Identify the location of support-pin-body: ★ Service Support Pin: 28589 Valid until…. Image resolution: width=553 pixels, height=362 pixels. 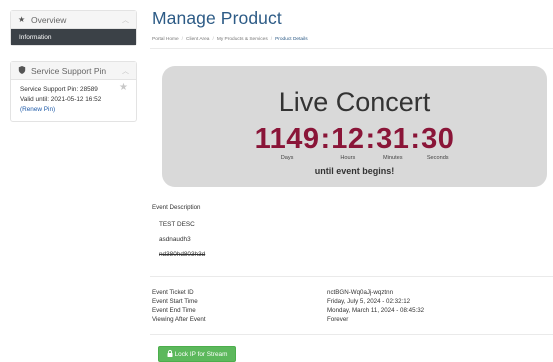
(73, 100).